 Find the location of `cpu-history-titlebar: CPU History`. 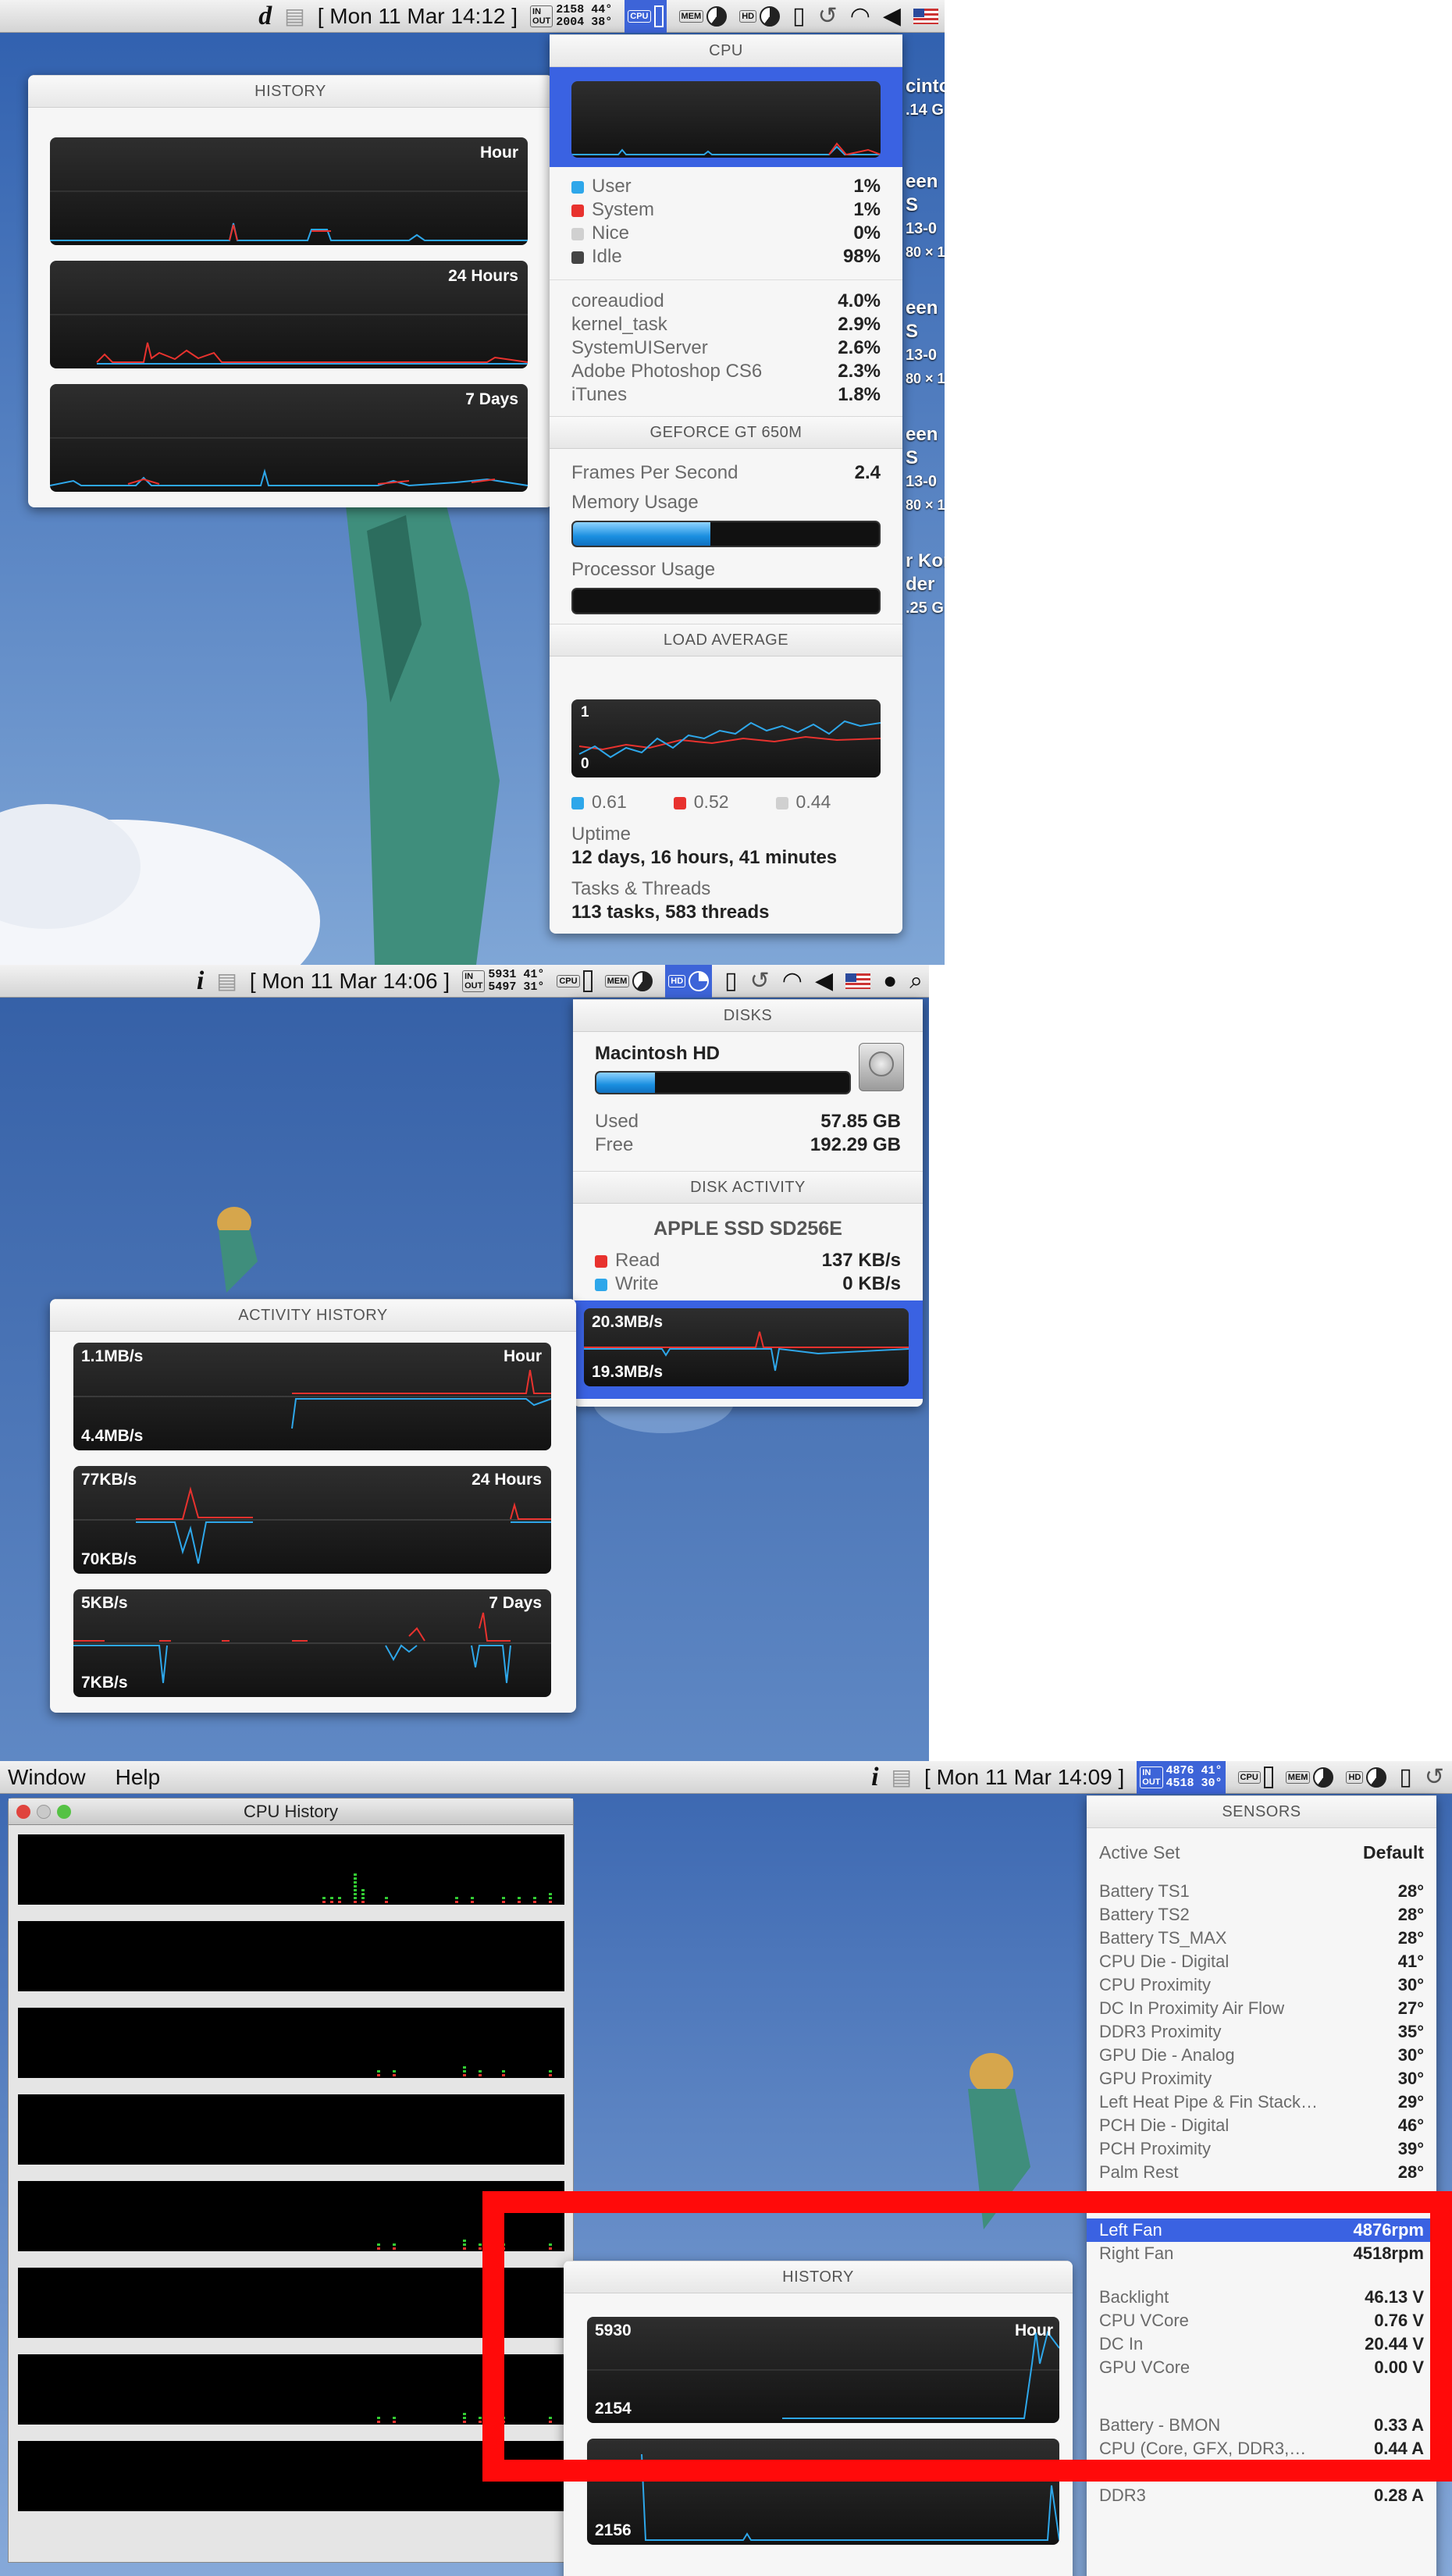

cpu-history-titlebar: CPU History is located at coordinates (291, 1812).